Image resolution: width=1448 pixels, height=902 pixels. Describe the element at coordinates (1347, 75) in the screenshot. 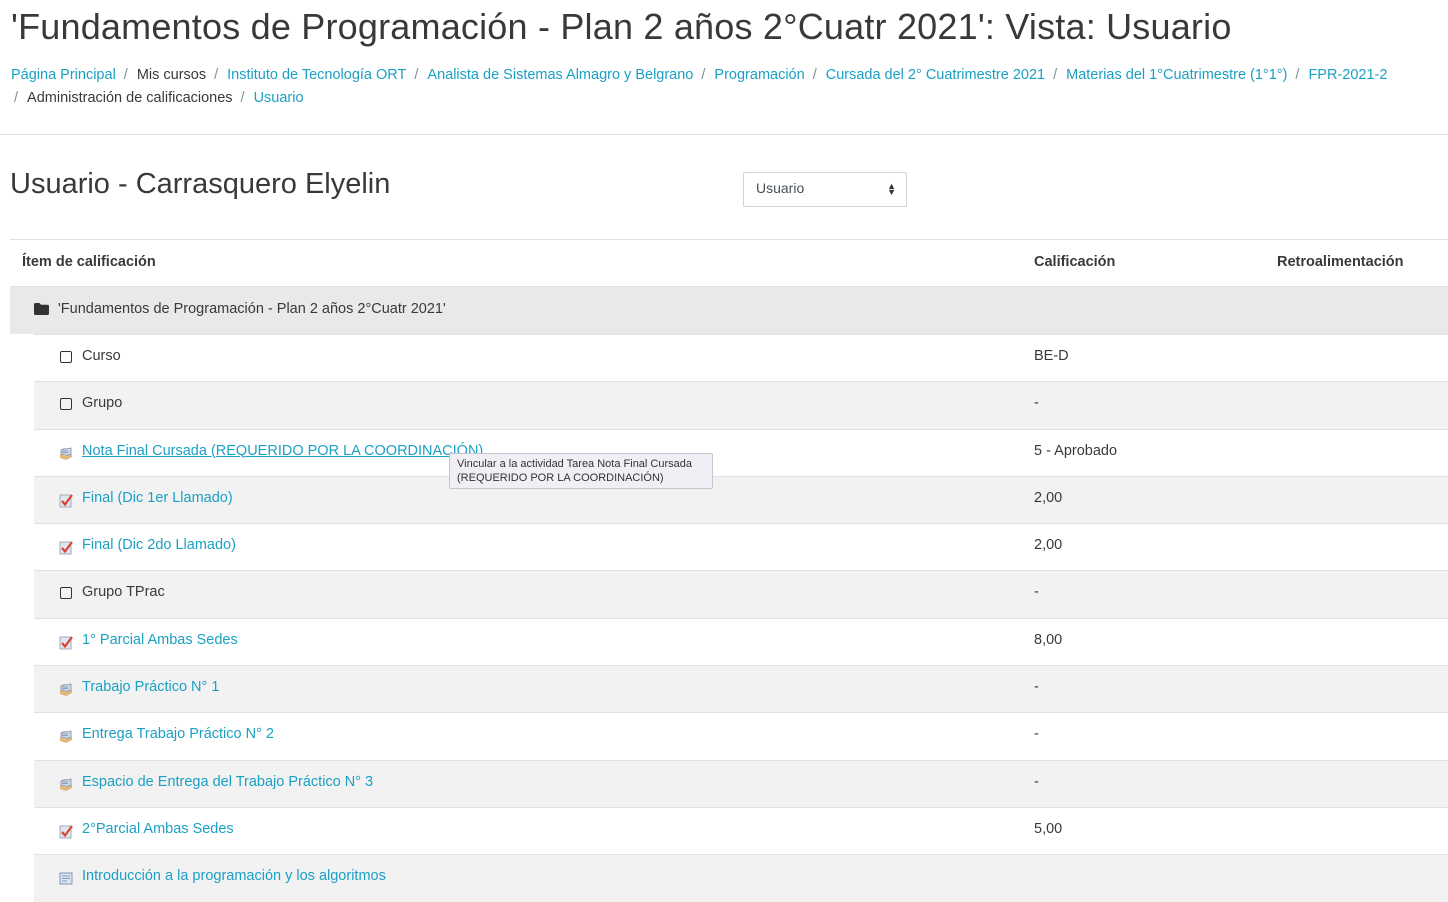

I see `breadcrumb-item-fpr-2021-2: FPR-2021-2` at that location.